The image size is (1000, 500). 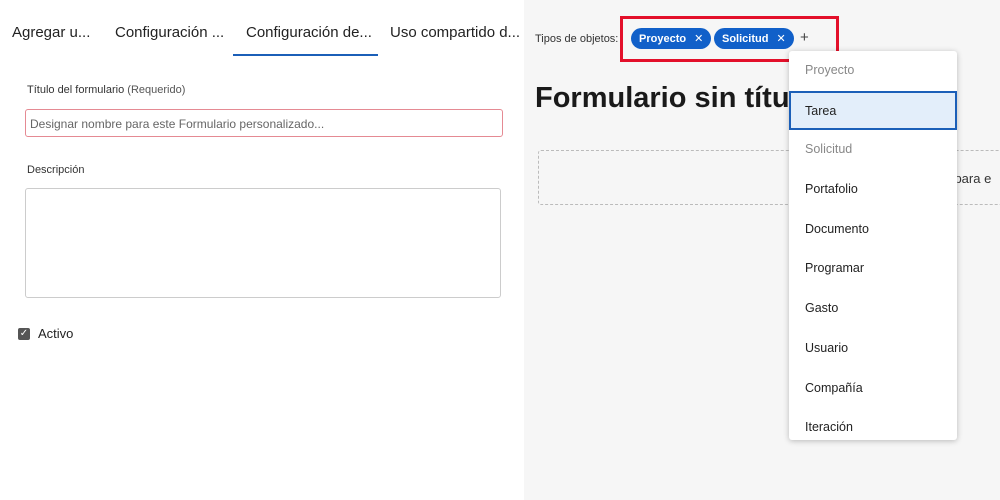 What do you see at coordinates (873, 309) in the screenshot?
I see `menu-item-gasto: Gasto` at bounding box center [873, 309].